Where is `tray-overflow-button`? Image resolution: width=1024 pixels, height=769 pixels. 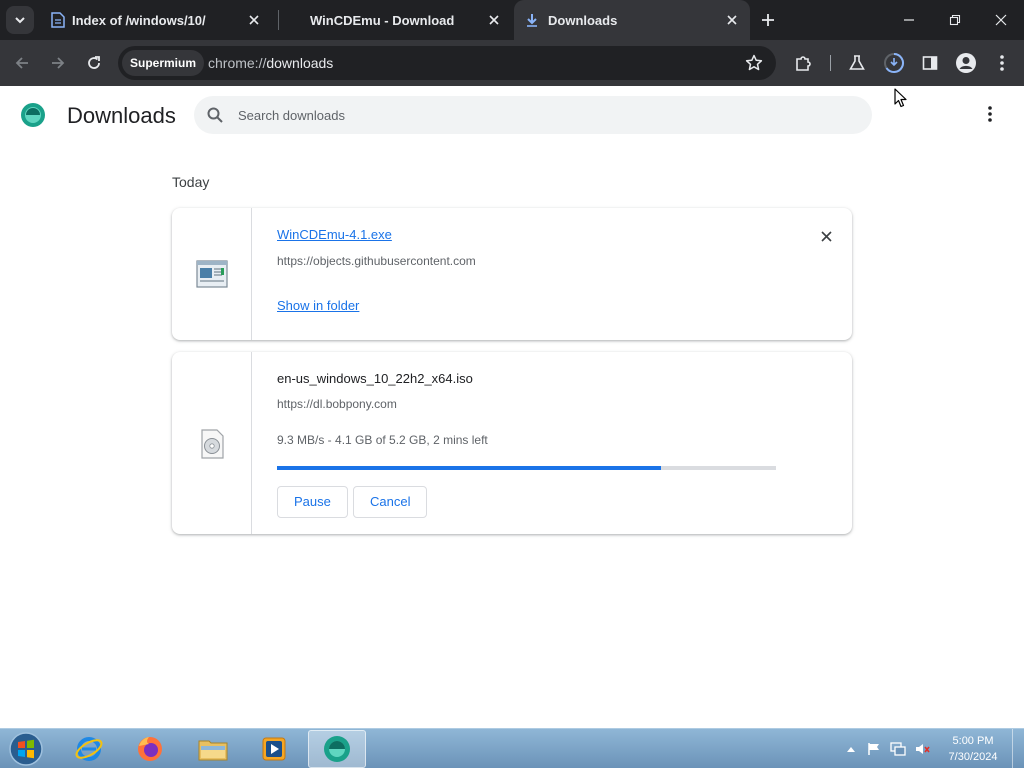 tray-overflow-button is located at coordinates (851, 749).